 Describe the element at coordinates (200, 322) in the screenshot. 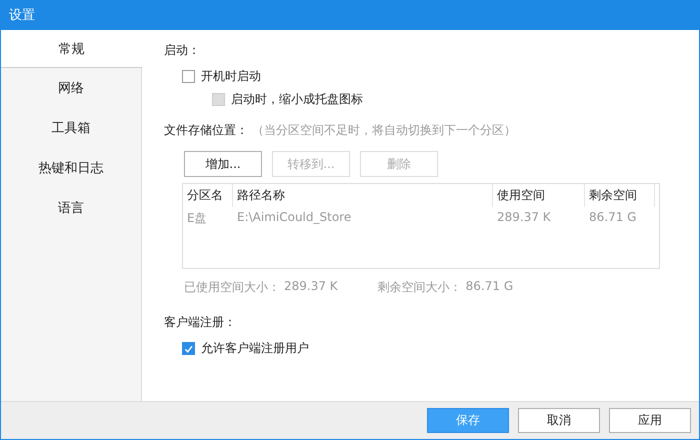

I see `section-heading: 客户端注册：` at that location.